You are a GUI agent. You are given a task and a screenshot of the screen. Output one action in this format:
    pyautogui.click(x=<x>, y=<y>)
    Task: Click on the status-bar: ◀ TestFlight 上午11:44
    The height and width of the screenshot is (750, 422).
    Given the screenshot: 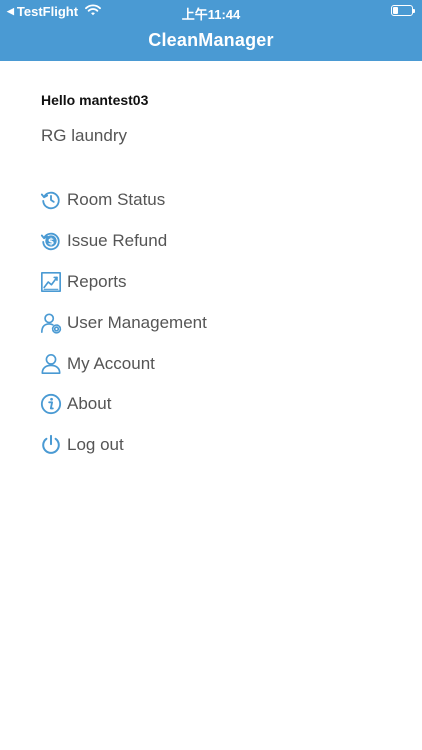 What is the action you would take?
    pyautogui.click(x=211, y=11)
    